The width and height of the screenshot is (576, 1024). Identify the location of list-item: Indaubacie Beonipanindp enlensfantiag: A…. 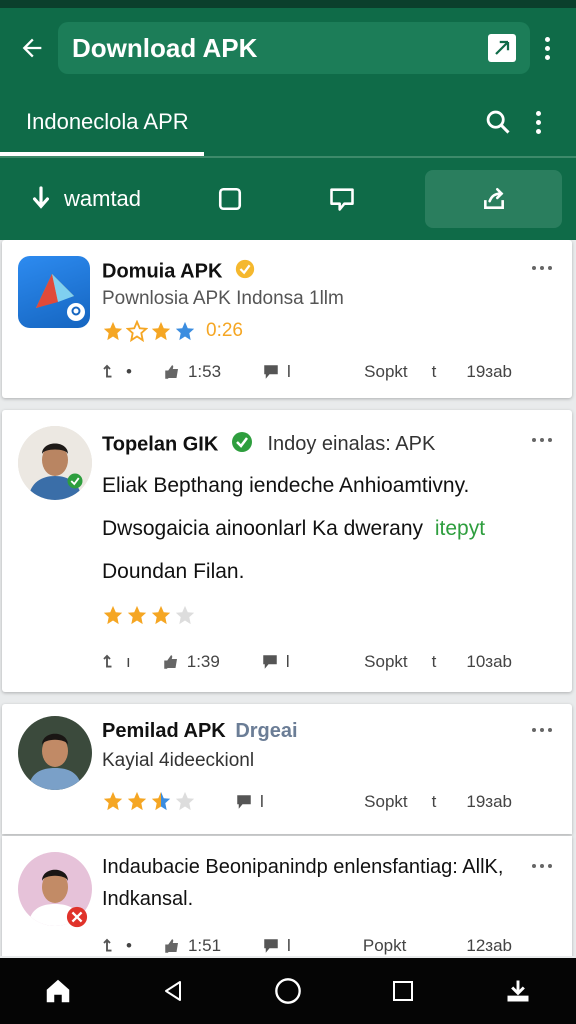
(287, 896).